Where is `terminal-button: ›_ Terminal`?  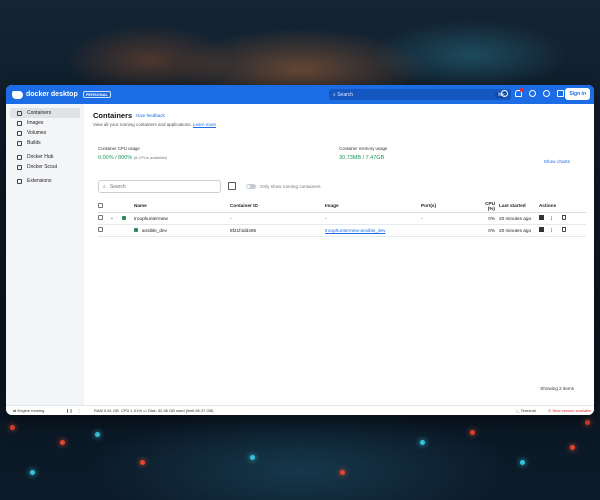 terminal-button: ›_ Terminal is located at coordinates (526, 410).